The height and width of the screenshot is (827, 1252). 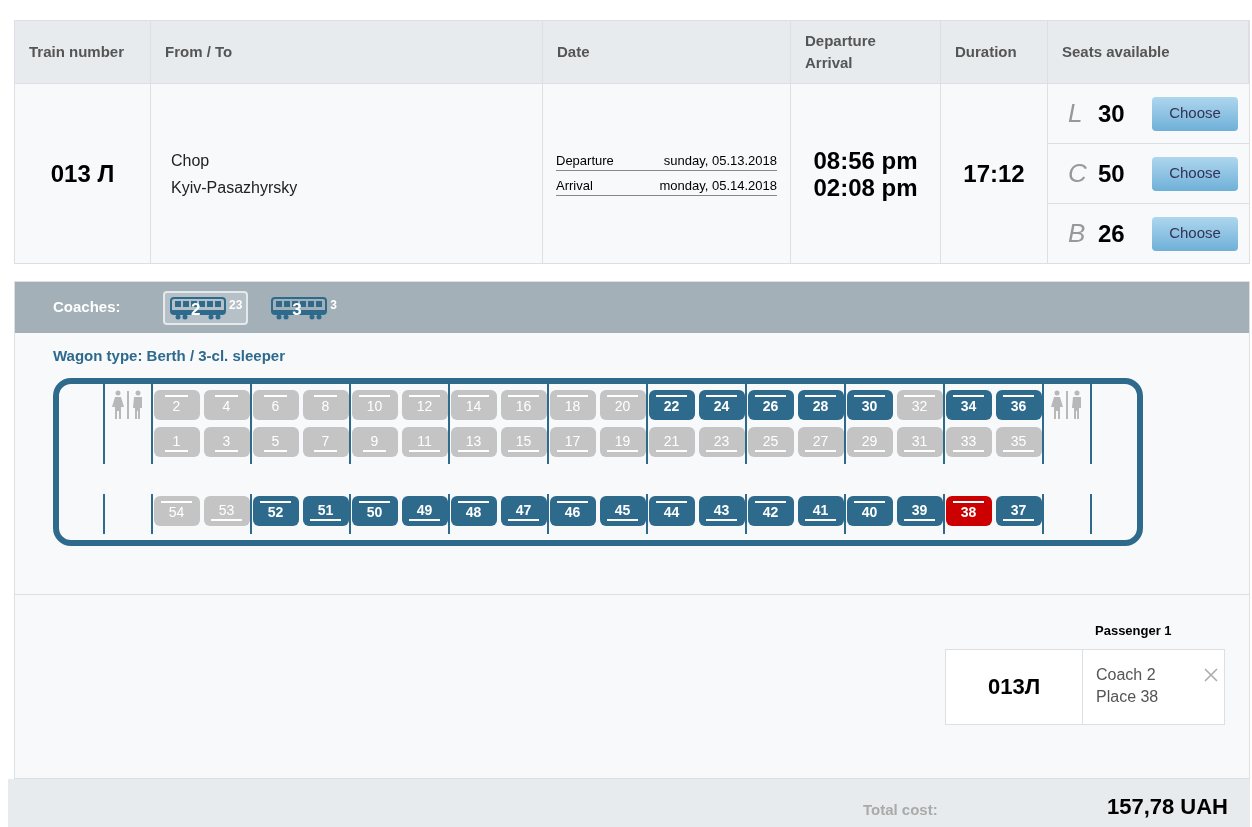 I want to click on seat-button: 54, so click(x=176, y=510).